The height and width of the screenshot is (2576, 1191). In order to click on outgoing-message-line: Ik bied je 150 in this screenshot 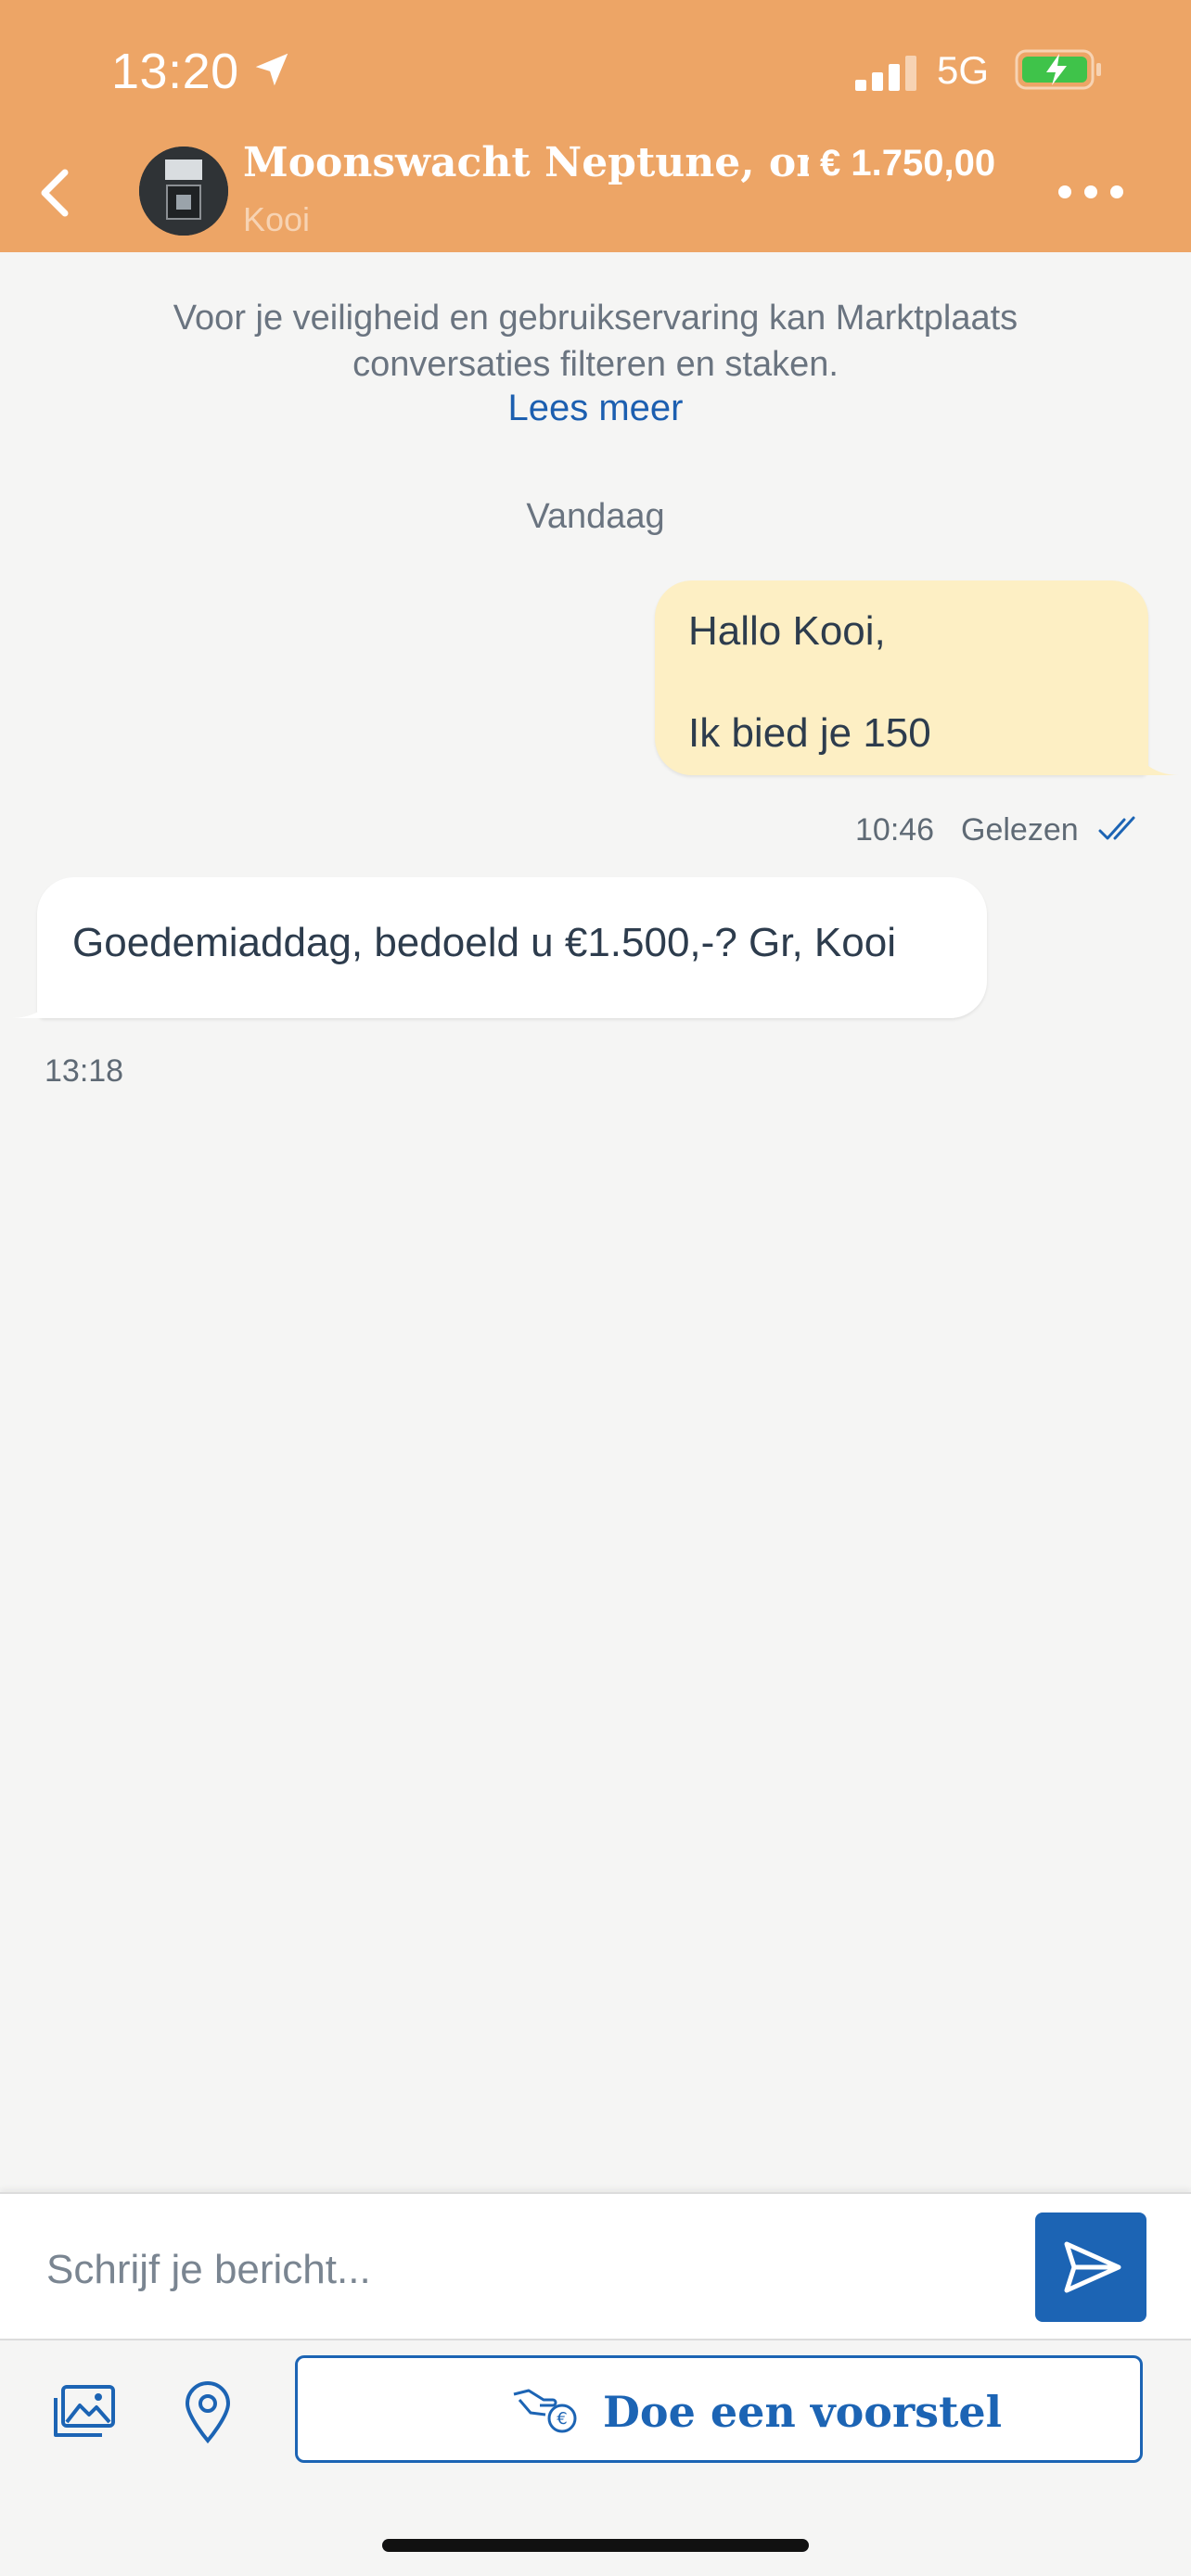, I will do `click(809, 733)`.